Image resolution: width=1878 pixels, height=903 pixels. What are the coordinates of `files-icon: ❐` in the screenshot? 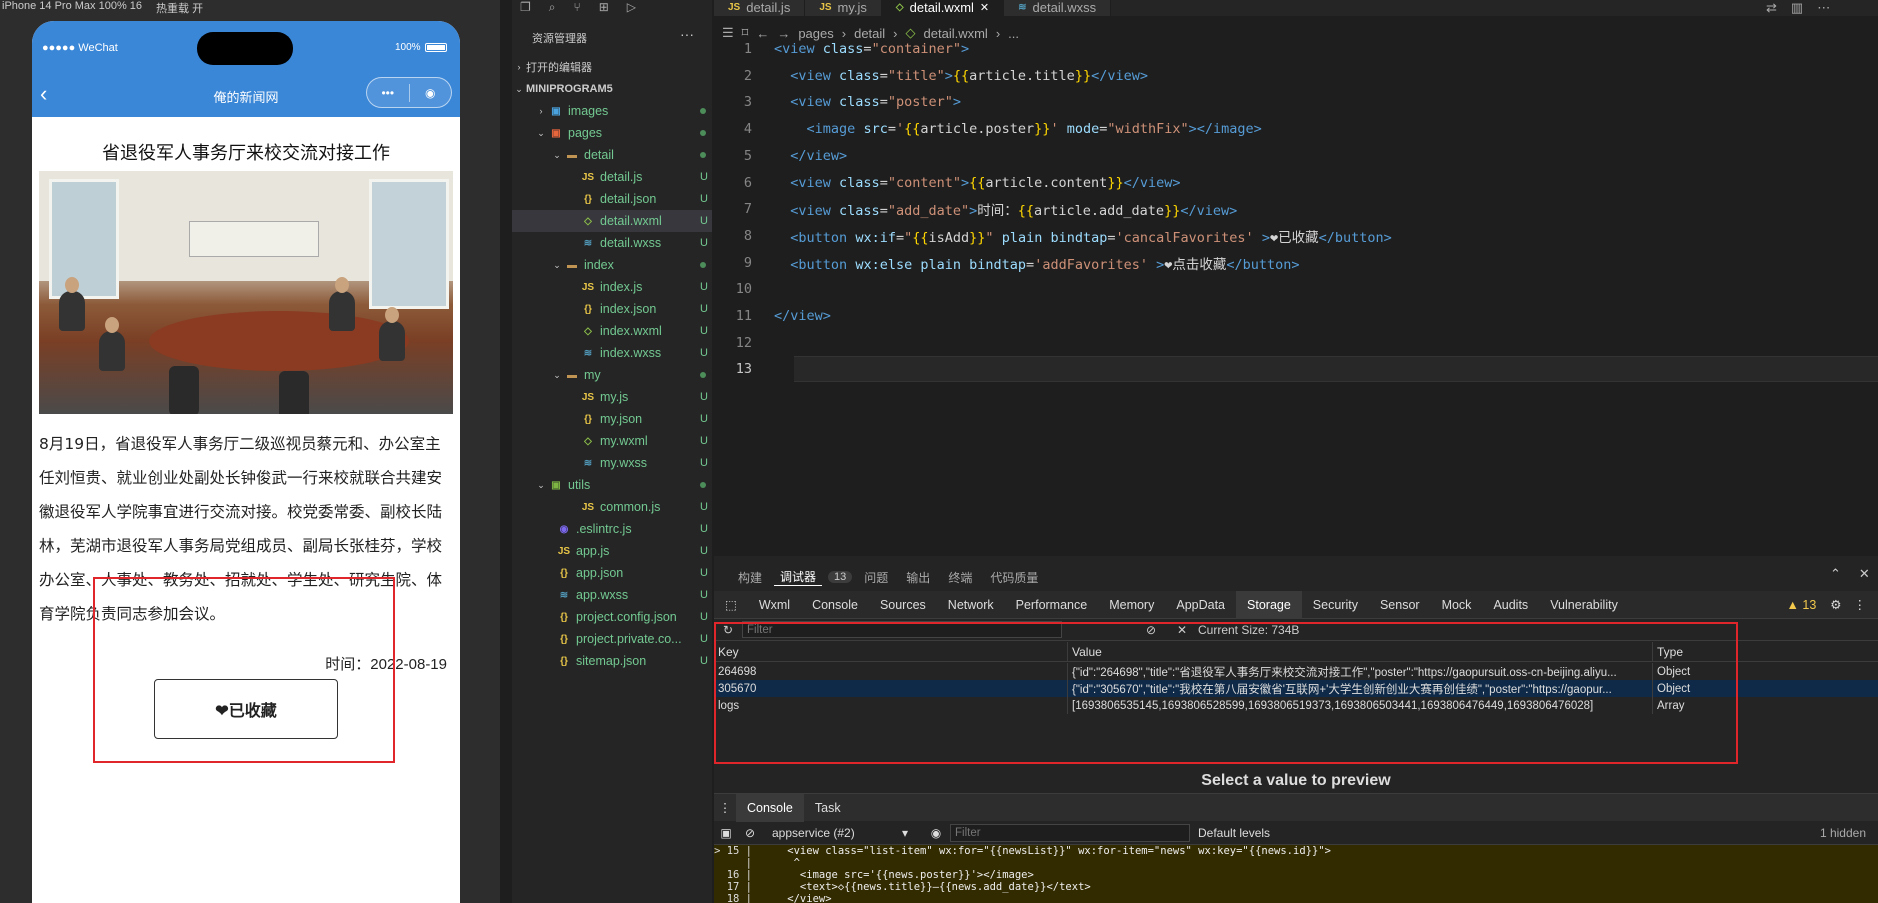 It's located at (525, 8).